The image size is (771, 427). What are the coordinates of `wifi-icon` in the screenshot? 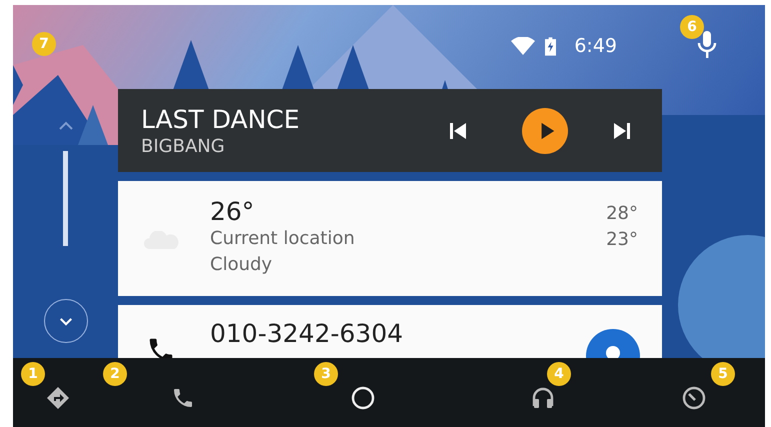 It's located at (523, 46).